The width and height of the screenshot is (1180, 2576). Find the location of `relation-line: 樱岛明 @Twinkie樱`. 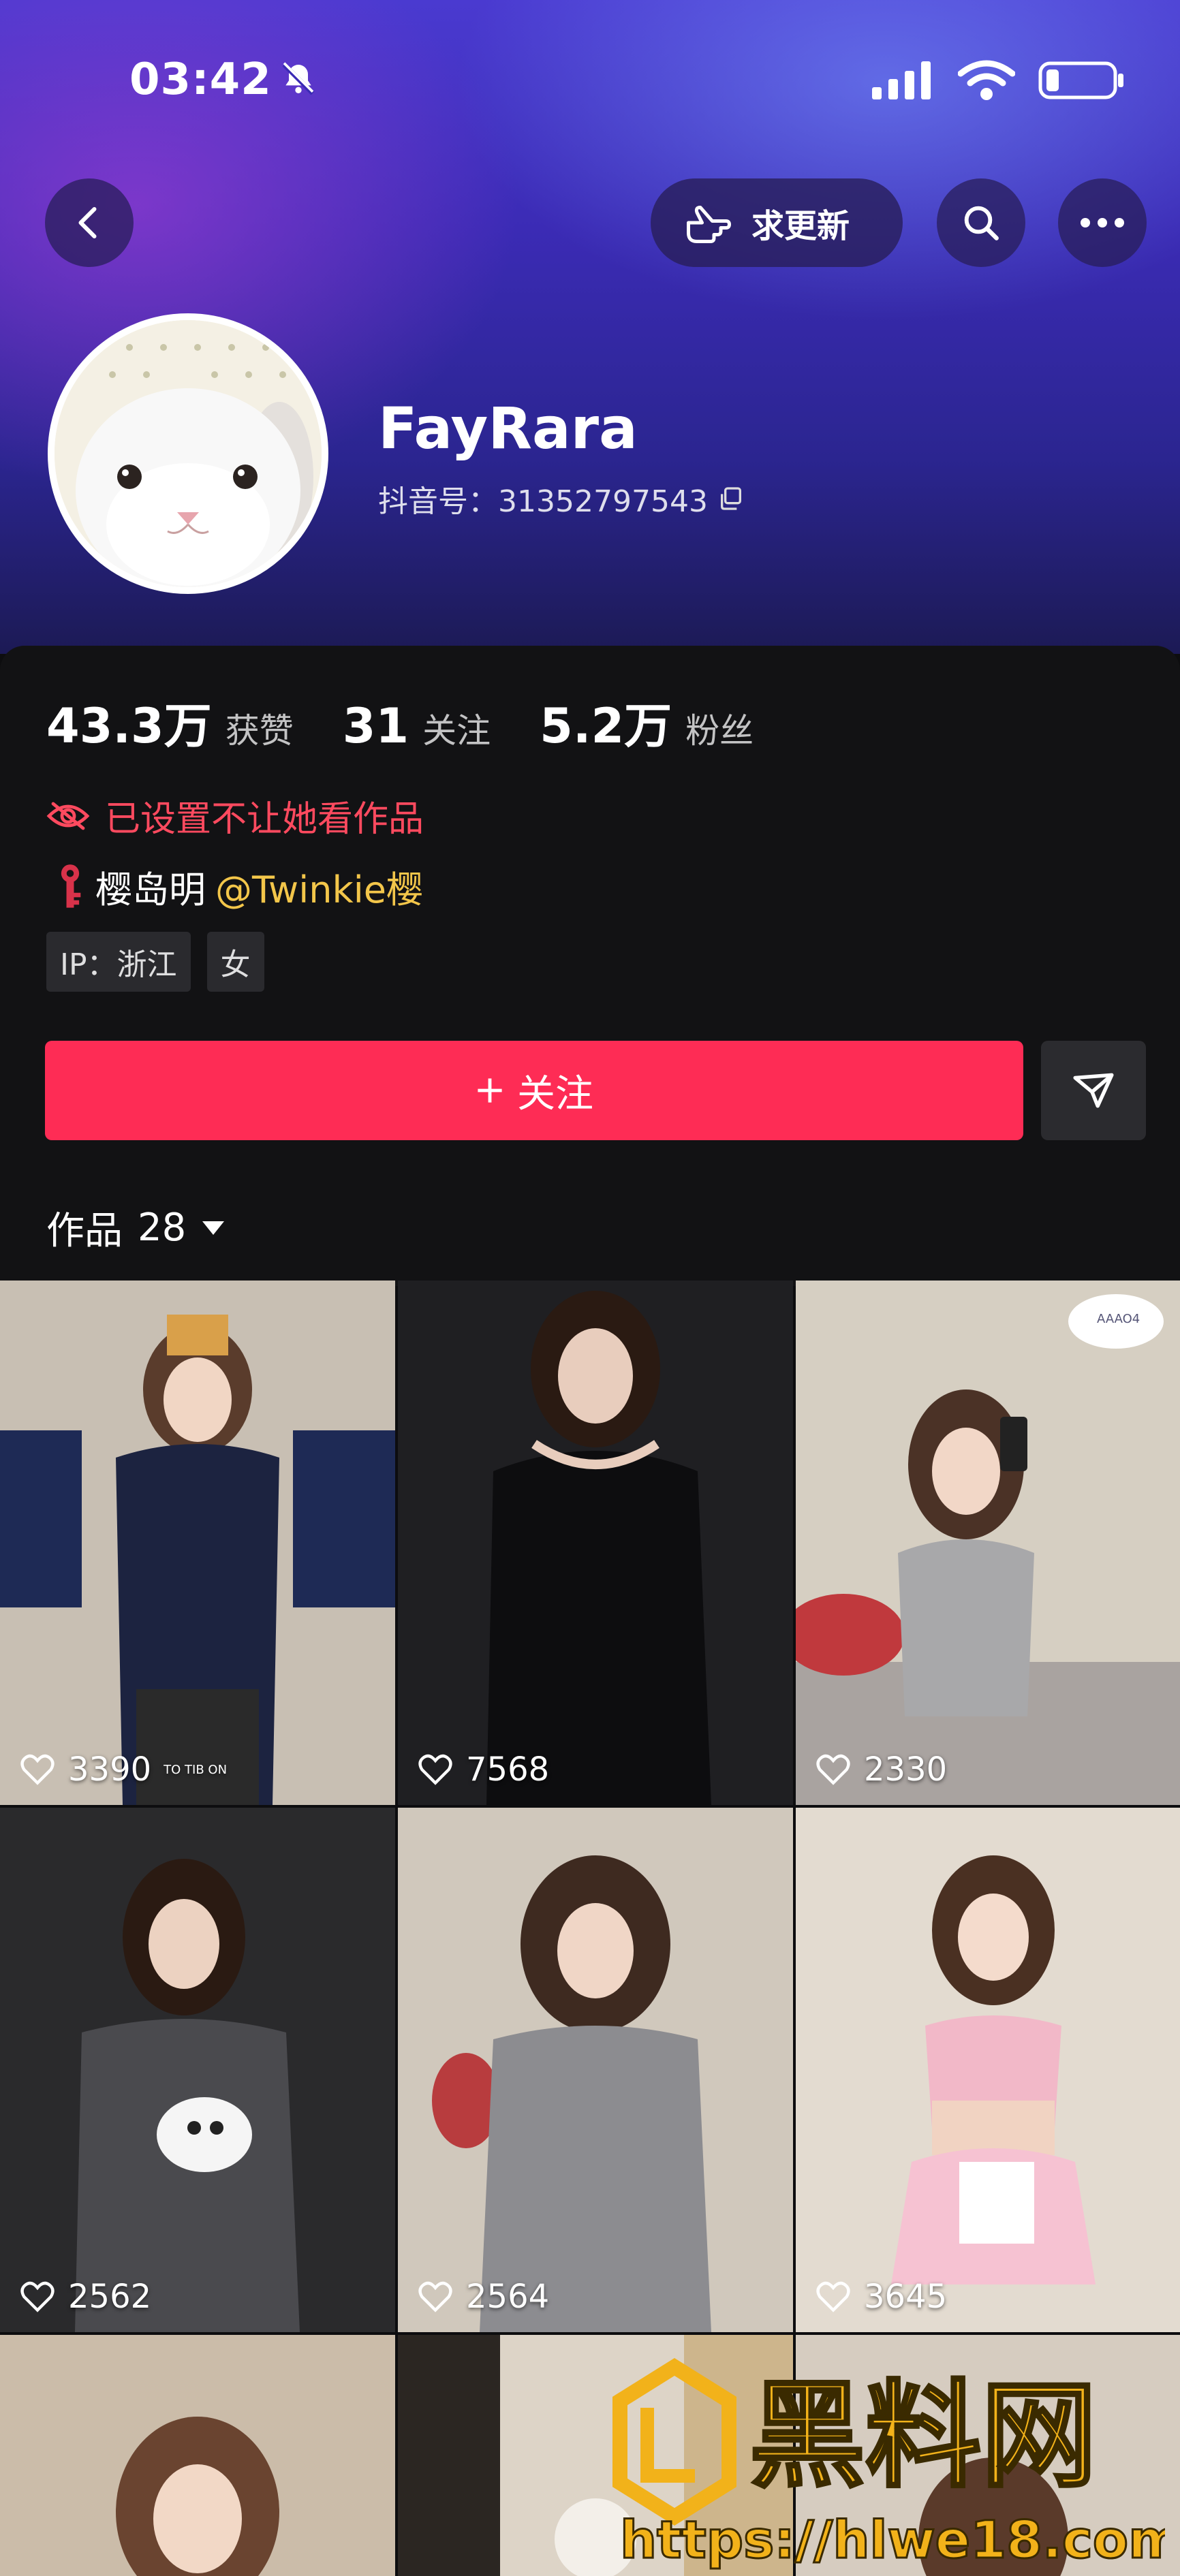

relation-line: 樱岛明 @Twinkie樱 is located at coordinates (239, 886).